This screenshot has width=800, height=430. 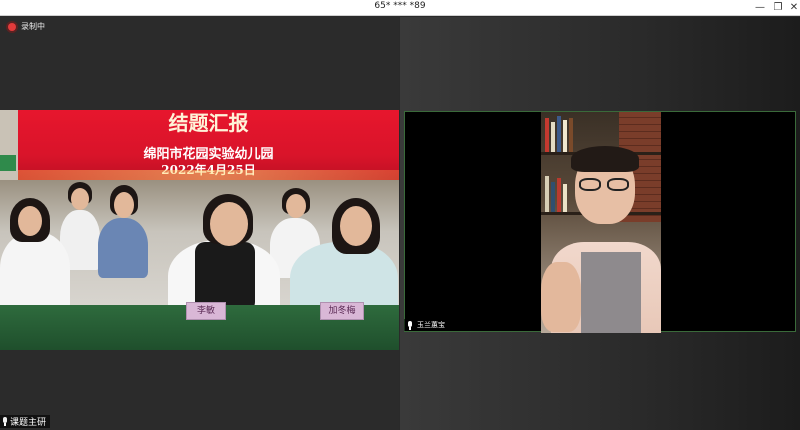 I want to click on side-wall, so click(x=9, y=147).